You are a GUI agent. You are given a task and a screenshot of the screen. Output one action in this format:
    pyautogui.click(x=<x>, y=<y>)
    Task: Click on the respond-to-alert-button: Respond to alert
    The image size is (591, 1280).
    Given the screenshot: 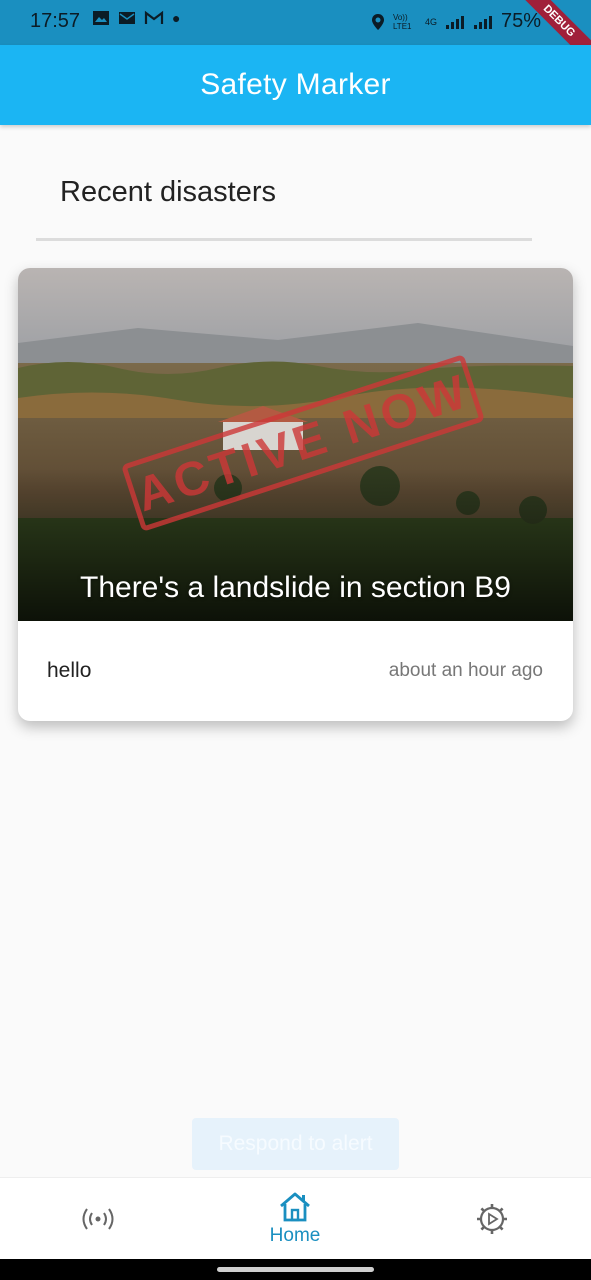 What is the action you would take?
    pyautogui.click(x=295, y=1144)
    